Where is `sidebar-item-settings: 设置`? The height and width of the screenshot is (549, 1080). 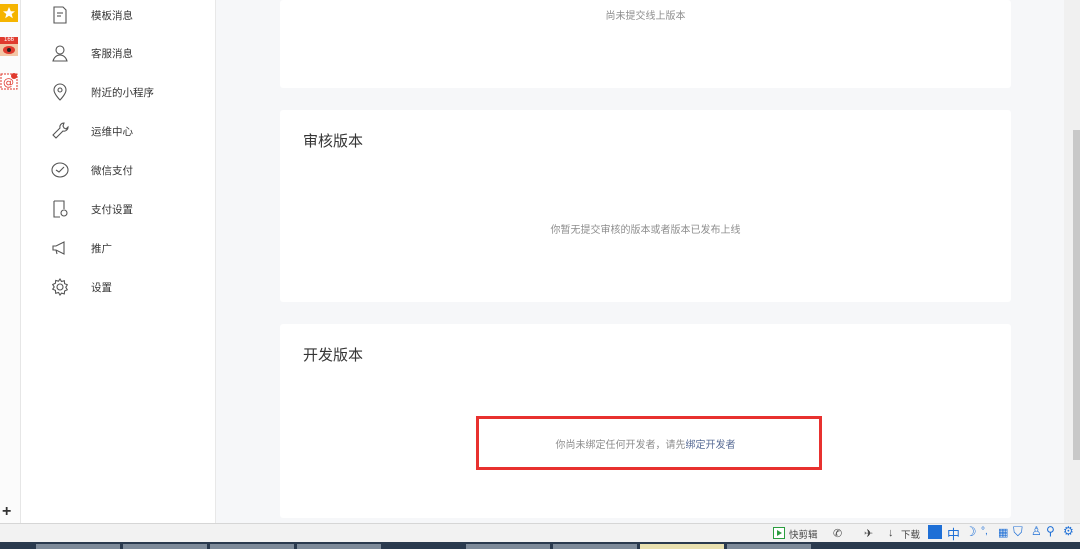 sidebar-item-settings: 设置 is located at coordinates (118, 287).